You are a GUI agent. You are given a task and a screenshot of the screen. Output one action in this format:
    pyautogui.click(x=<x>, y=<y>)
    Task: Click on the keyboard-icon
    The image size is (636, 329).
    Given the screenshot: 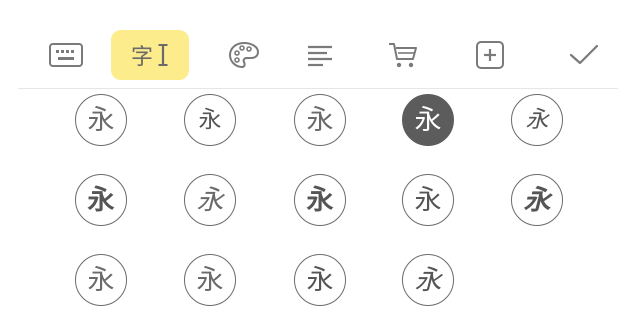 What is the action you would take?
    pyautogui.click(x=66, y=55)
    